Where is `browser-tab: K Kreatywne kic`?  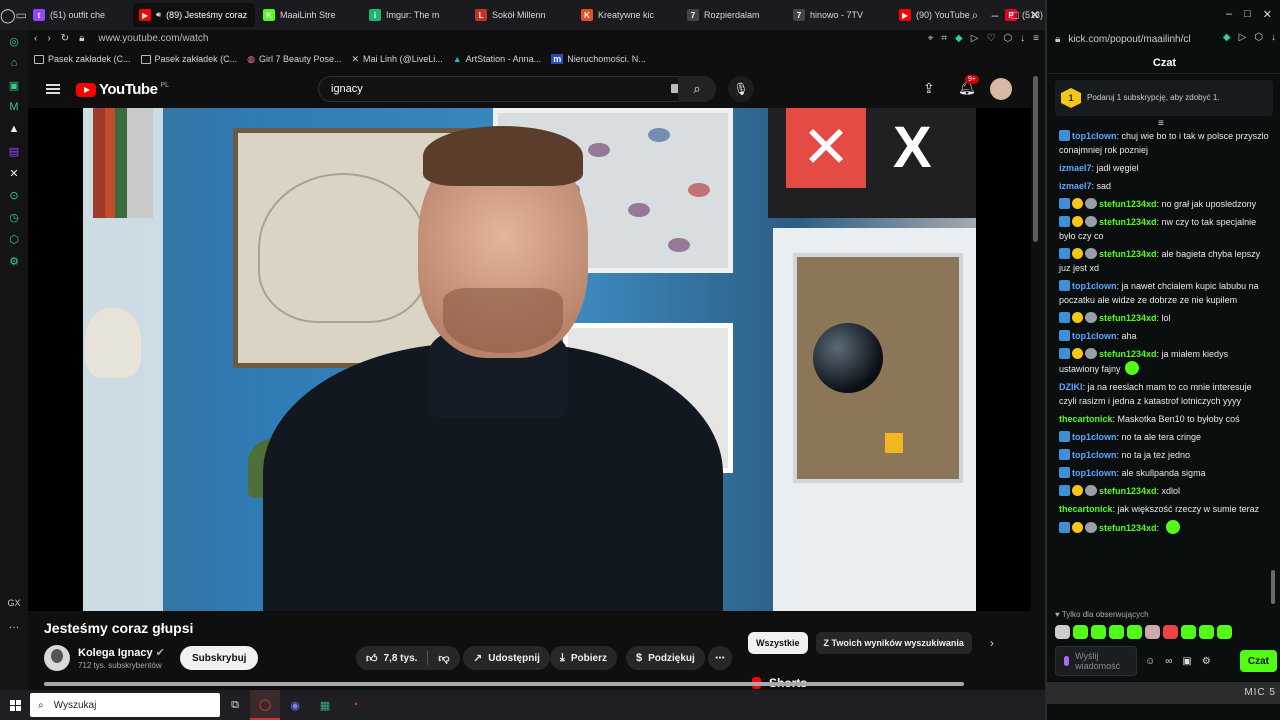 browser-tab: K Kreatywne kic is located at coordinates (627, 15).